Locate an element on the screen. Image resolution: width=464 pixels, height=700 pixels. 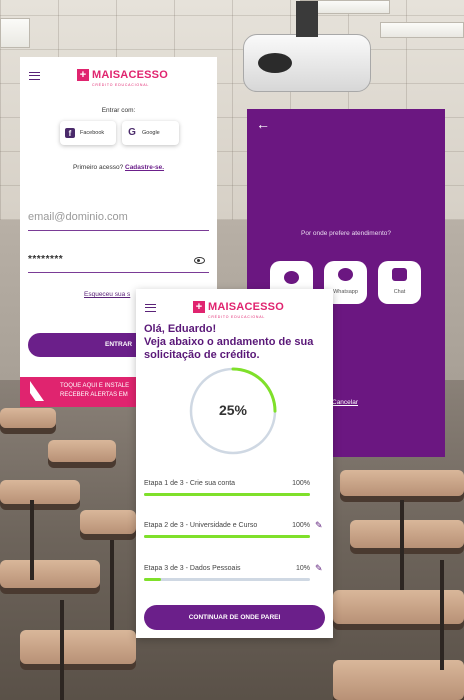
signup-row: Primeiro acesso? Cadastre-se. is located at coordinates (118, 167).